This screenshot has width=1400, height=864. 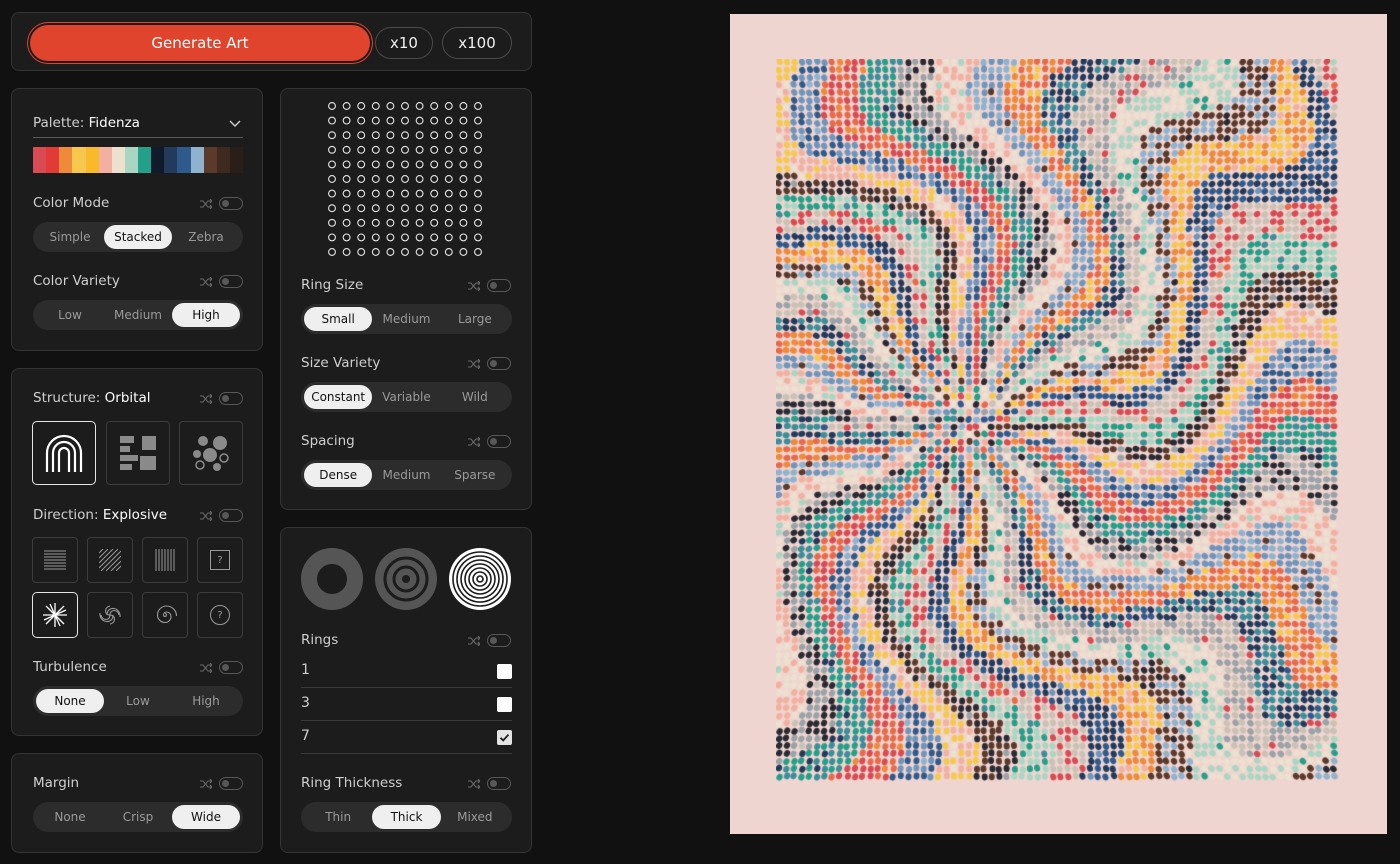 I want to click on spacing-option-medium: Medium, so click(x=406, y=475).